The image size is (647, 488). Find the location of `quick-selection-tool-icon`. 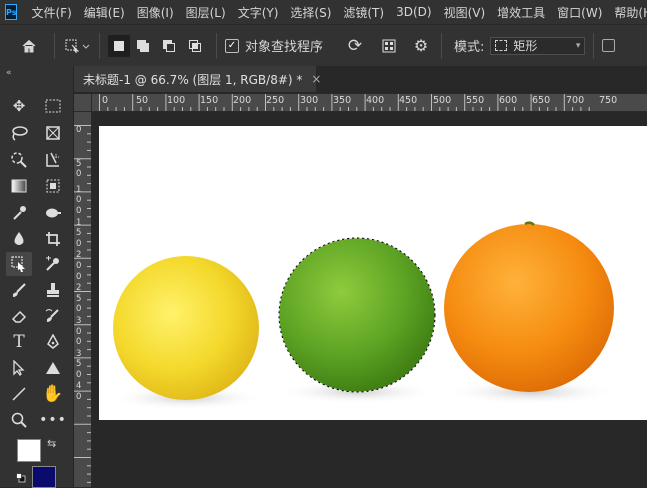

quick-selection-tool-icon is located at coordinates (19, 160).